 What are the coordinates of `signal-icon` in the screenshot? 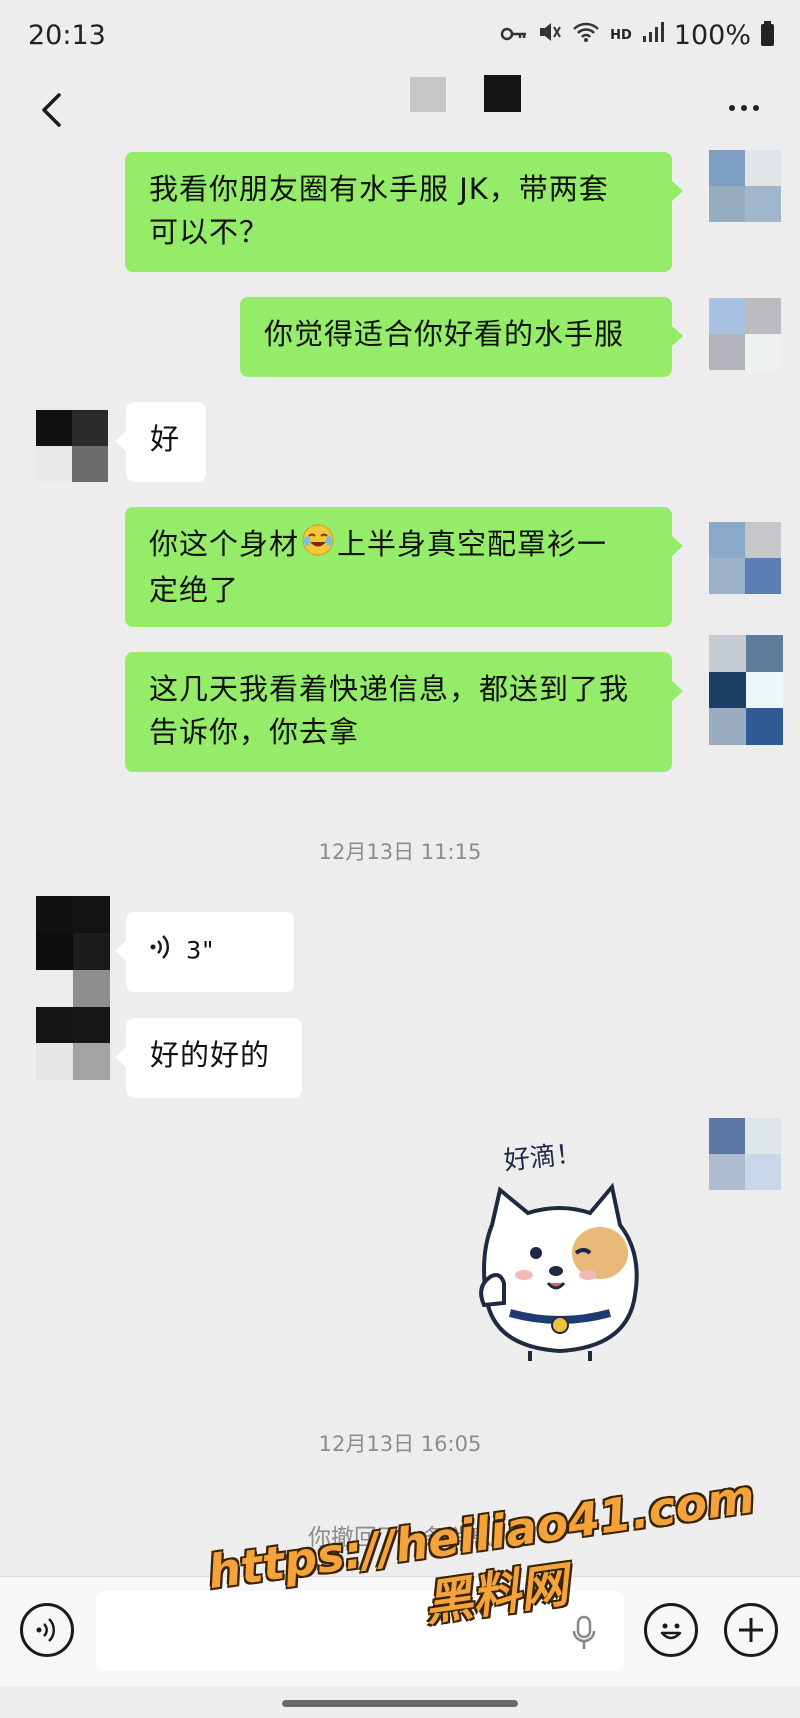 It's located at (653, 35).